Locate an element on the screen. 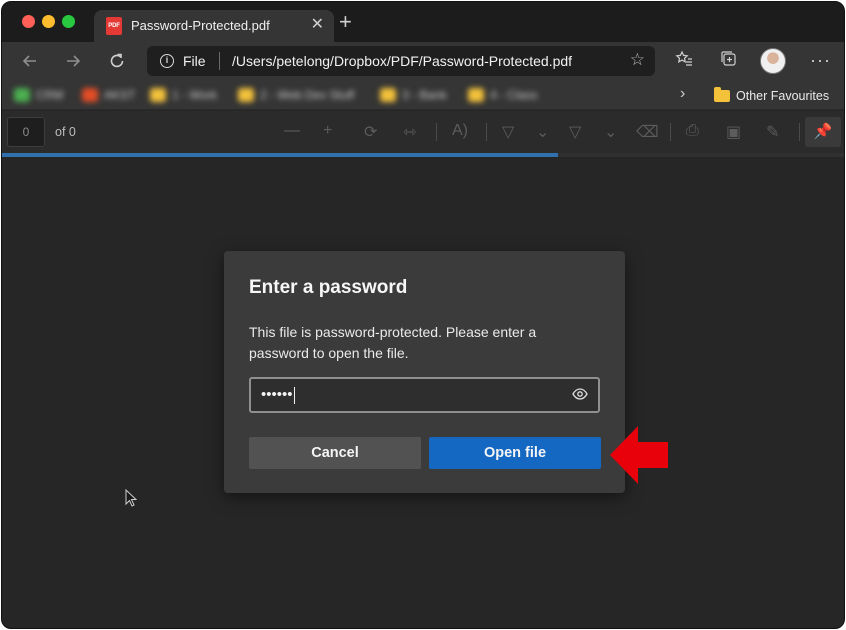 Image resolution: width=846 pixels, height=630 pixels. back-icon is located at coordinates (30, 61).